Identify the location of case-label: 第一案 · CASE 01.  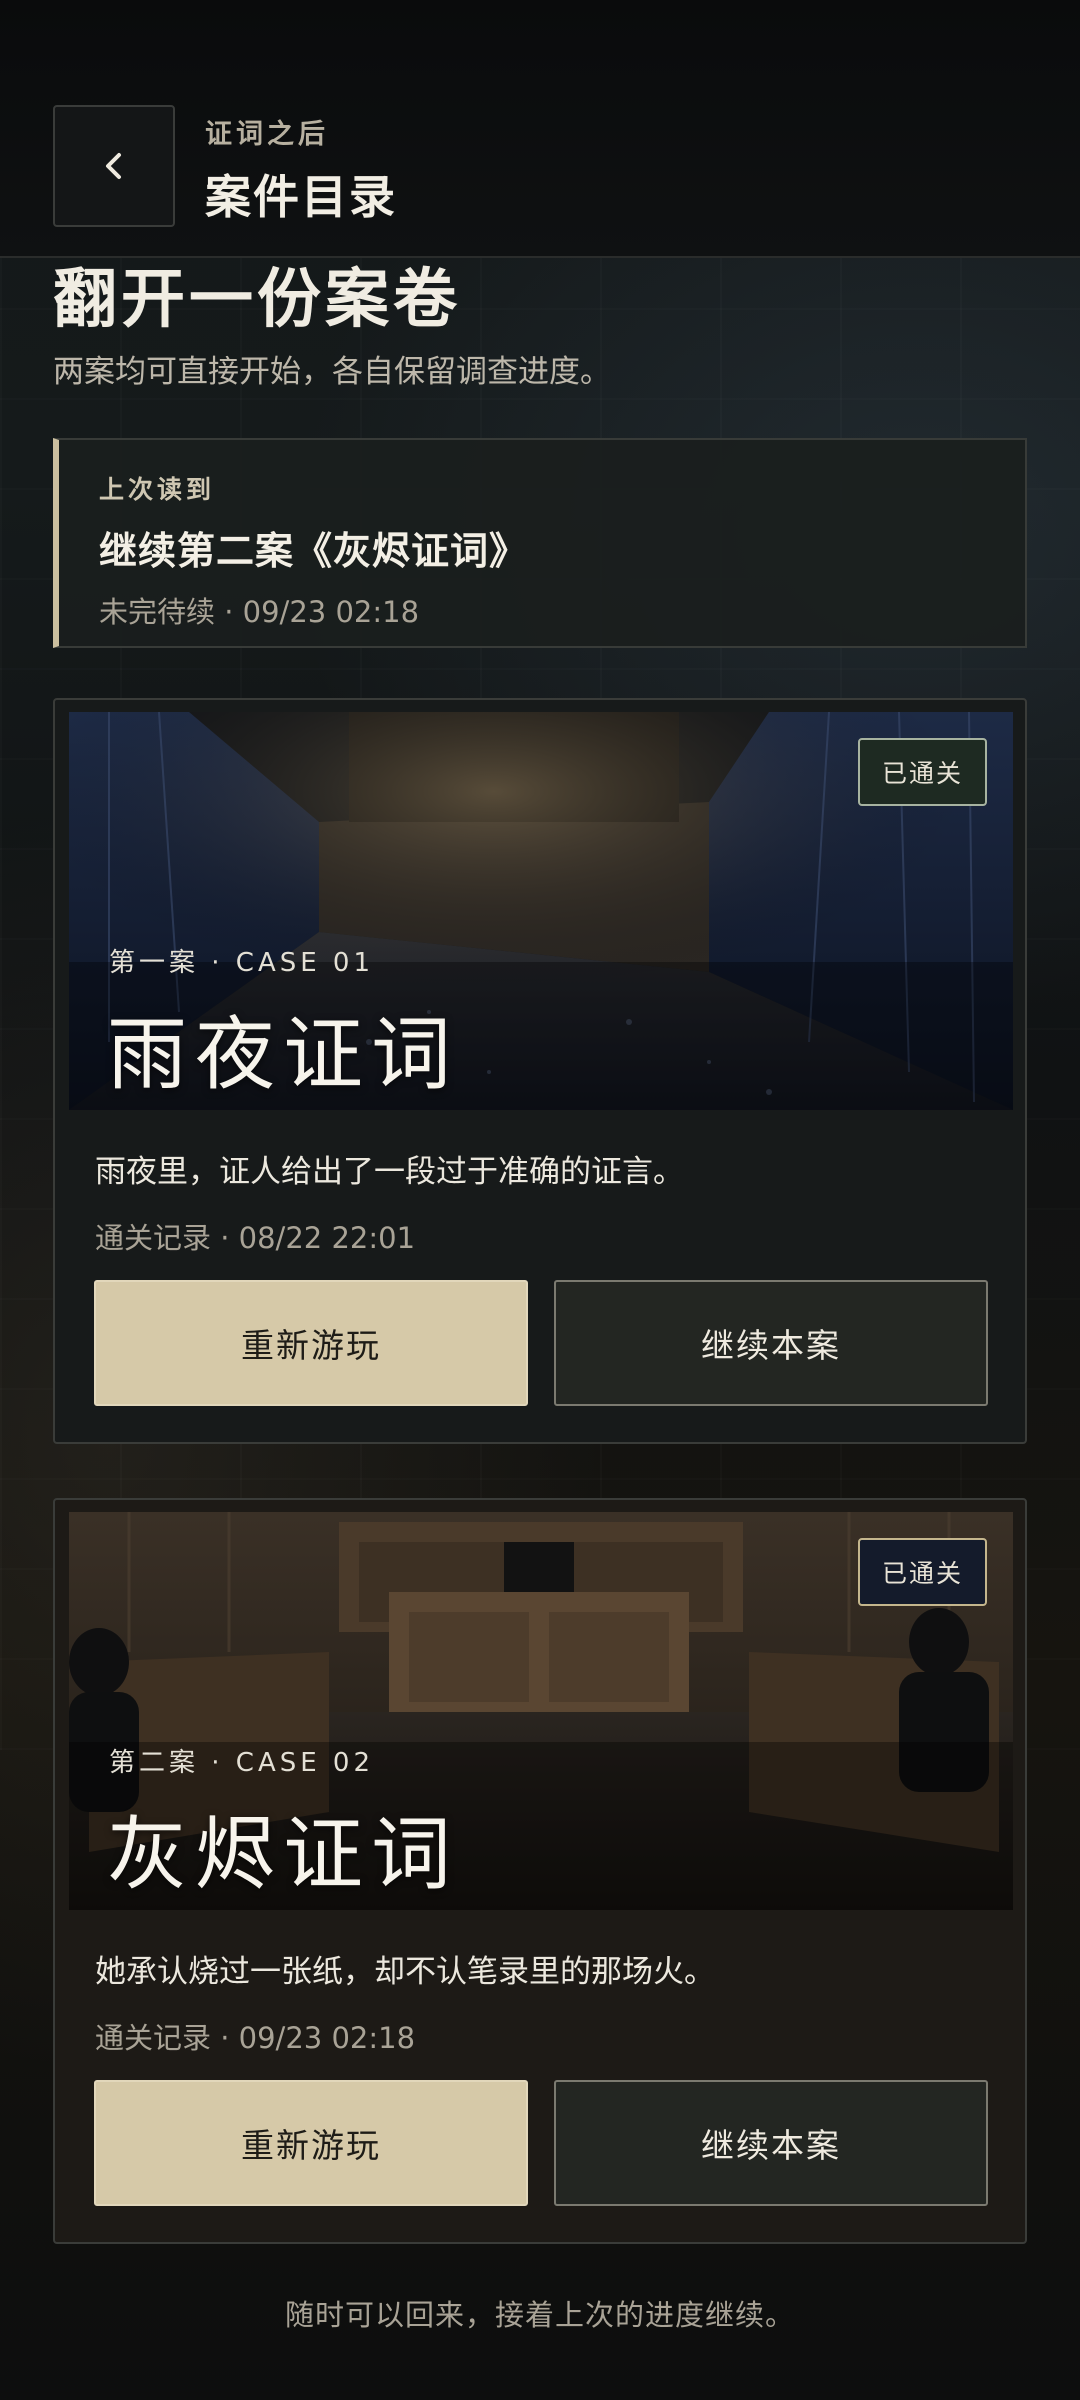
(242, 963).